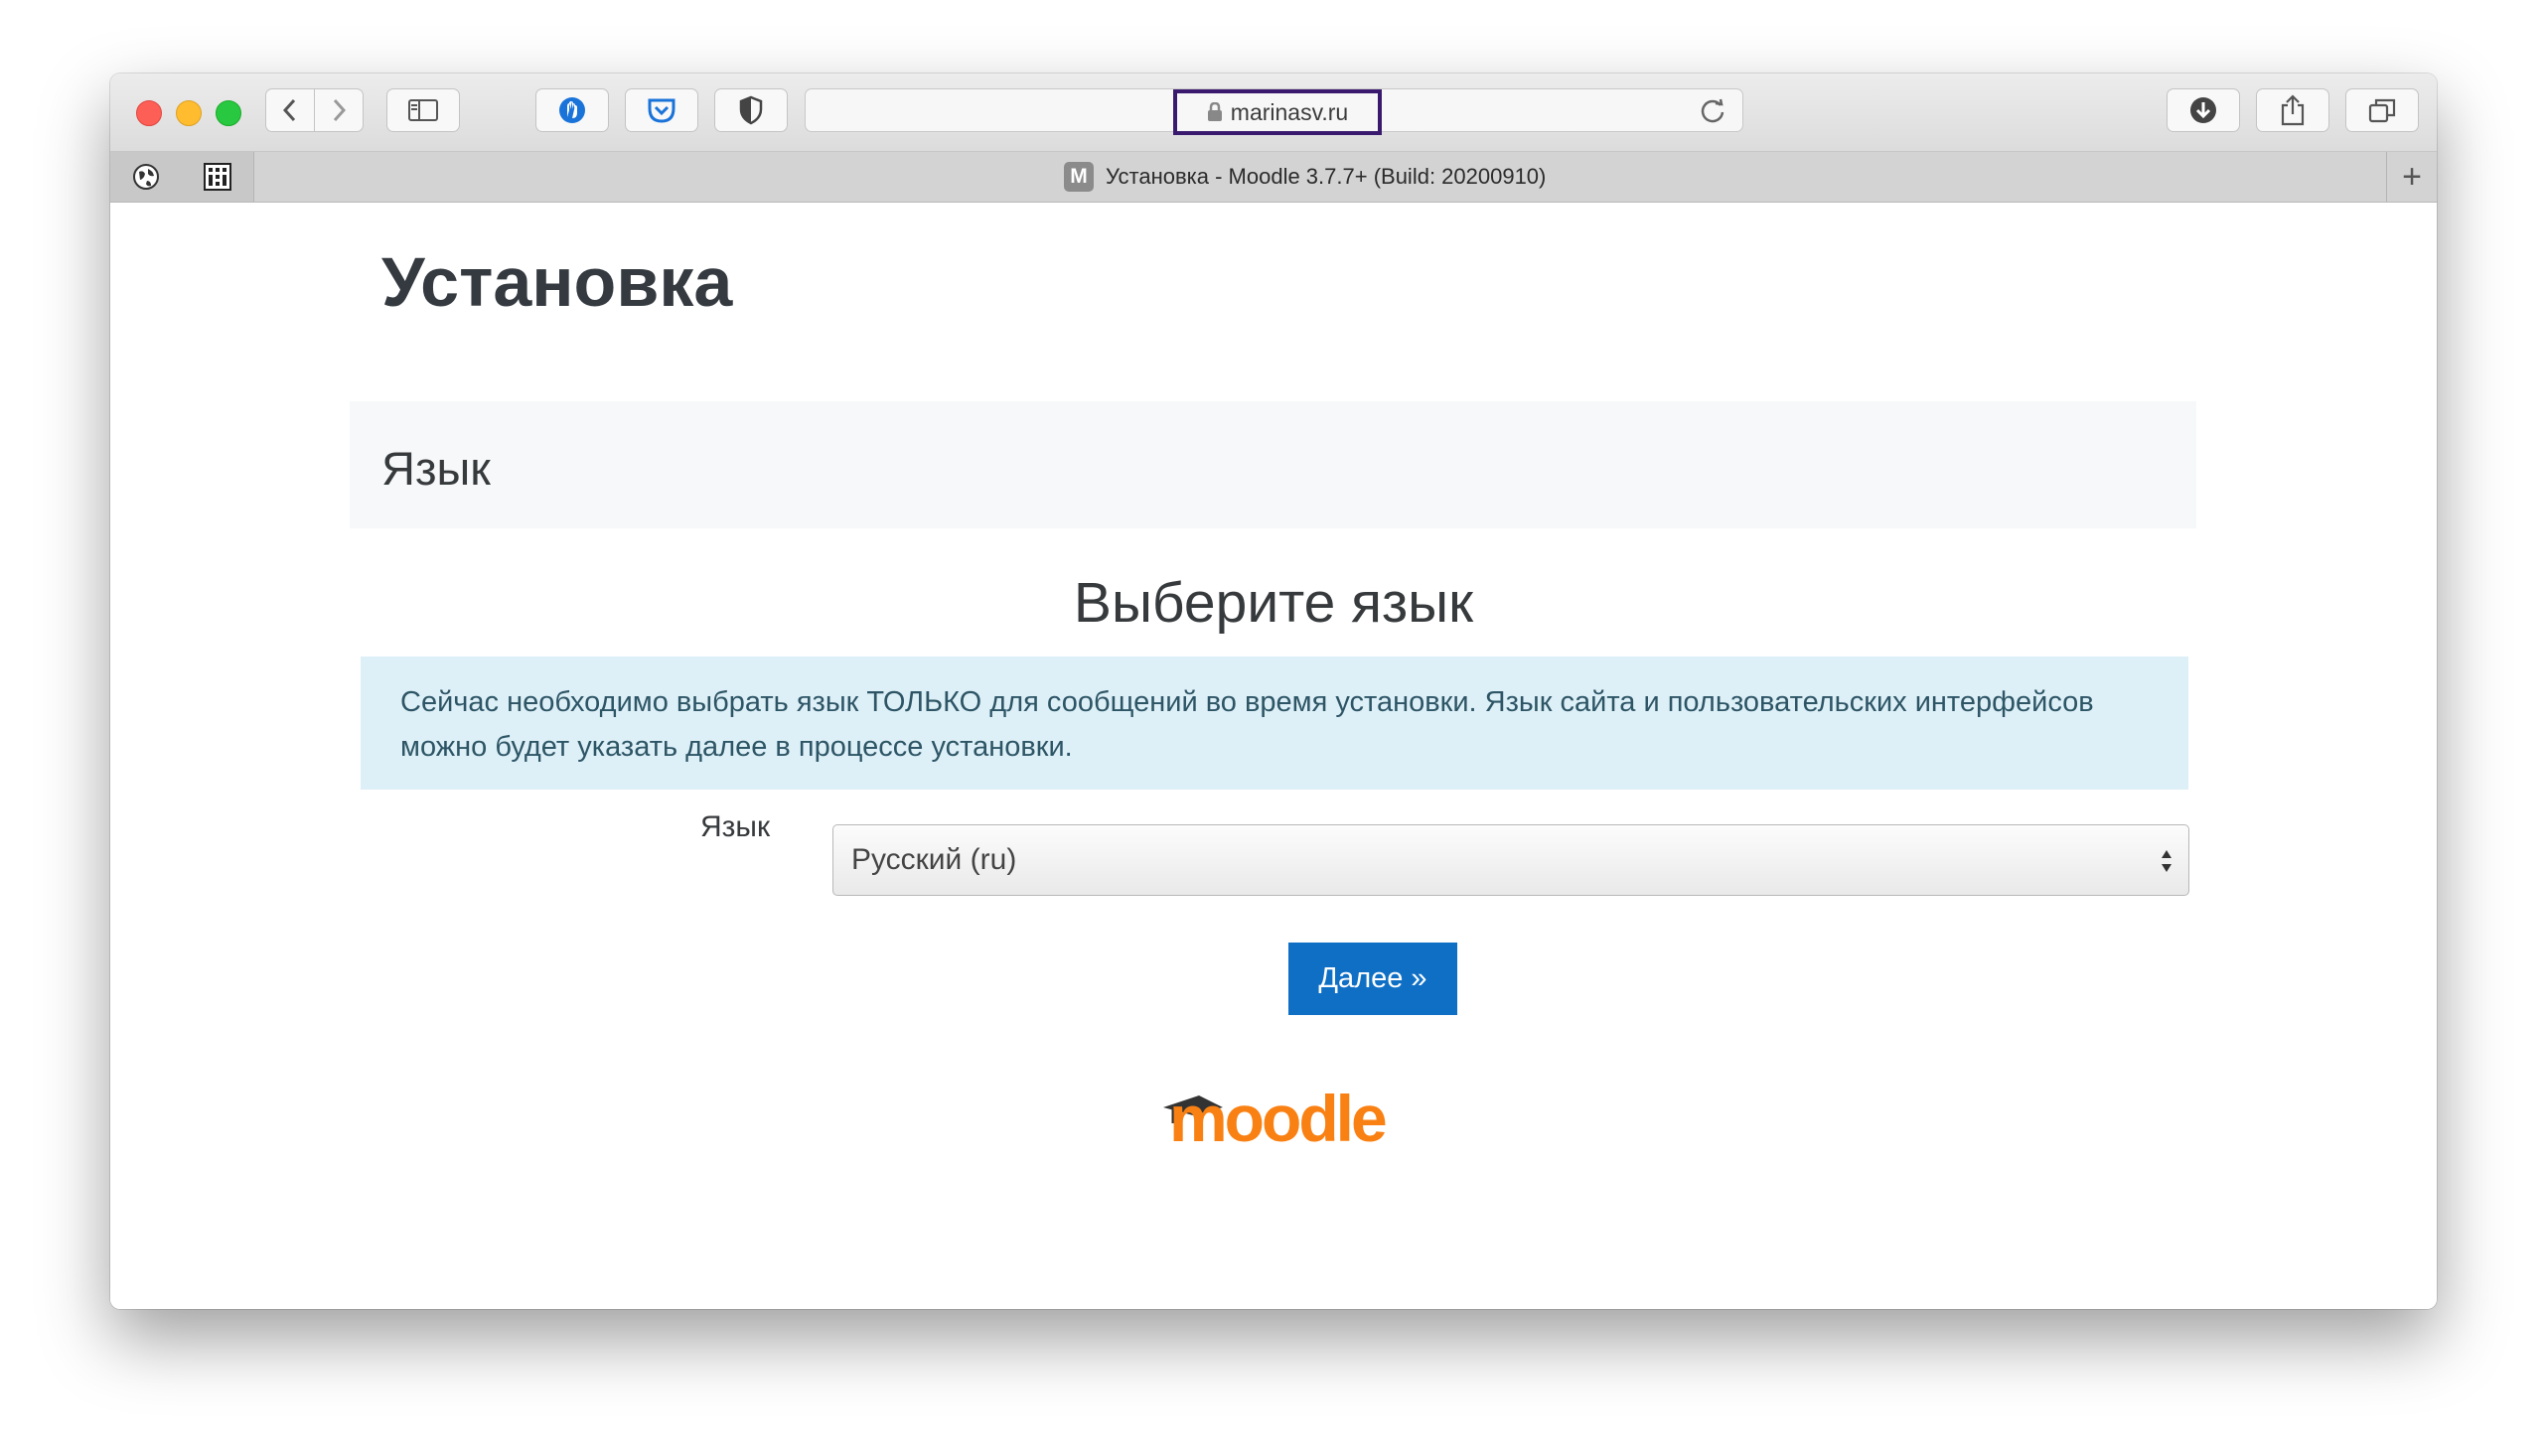 This screenshot has width=2547, height=1456. What do you see at coordinates (934, 859) in the screenshot?
I see `language-select-value: Русский (ru)` at bounding box center [934, 859].